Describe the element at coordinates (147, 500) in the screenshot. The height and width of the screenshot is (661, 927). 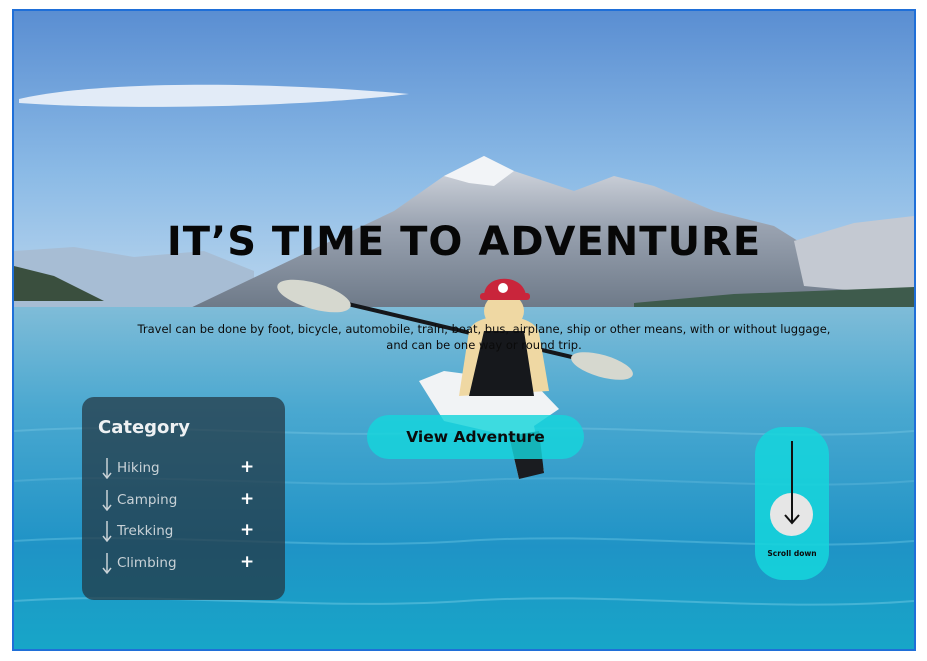
I see `category-item-label: Camping` at that location.